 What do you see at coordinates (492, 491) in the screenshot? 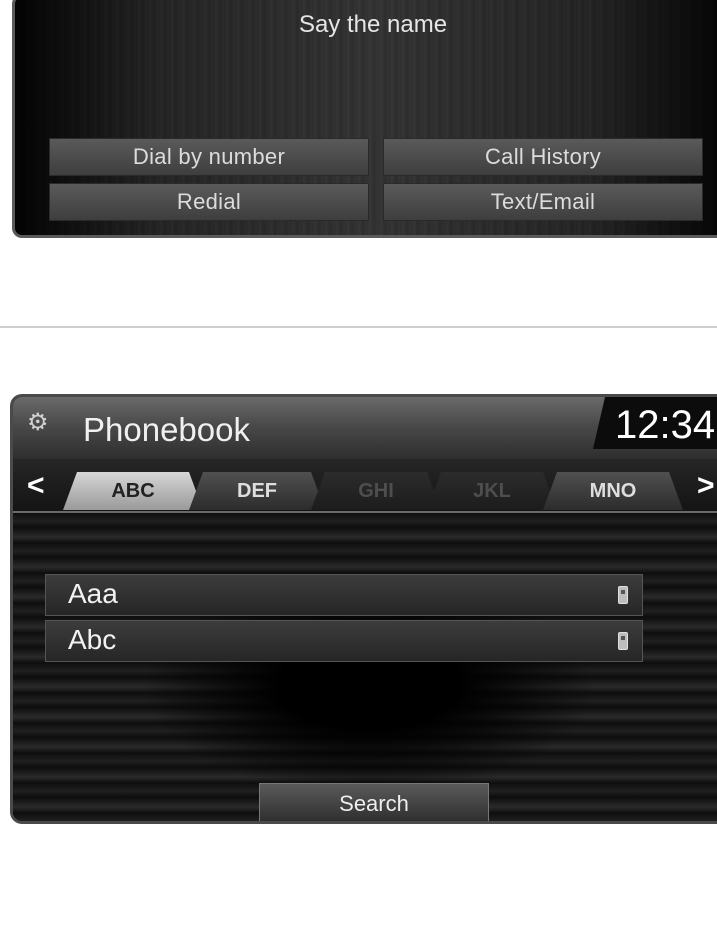
I see `tab-jkl: JKL` at bounding box center [492, 491].